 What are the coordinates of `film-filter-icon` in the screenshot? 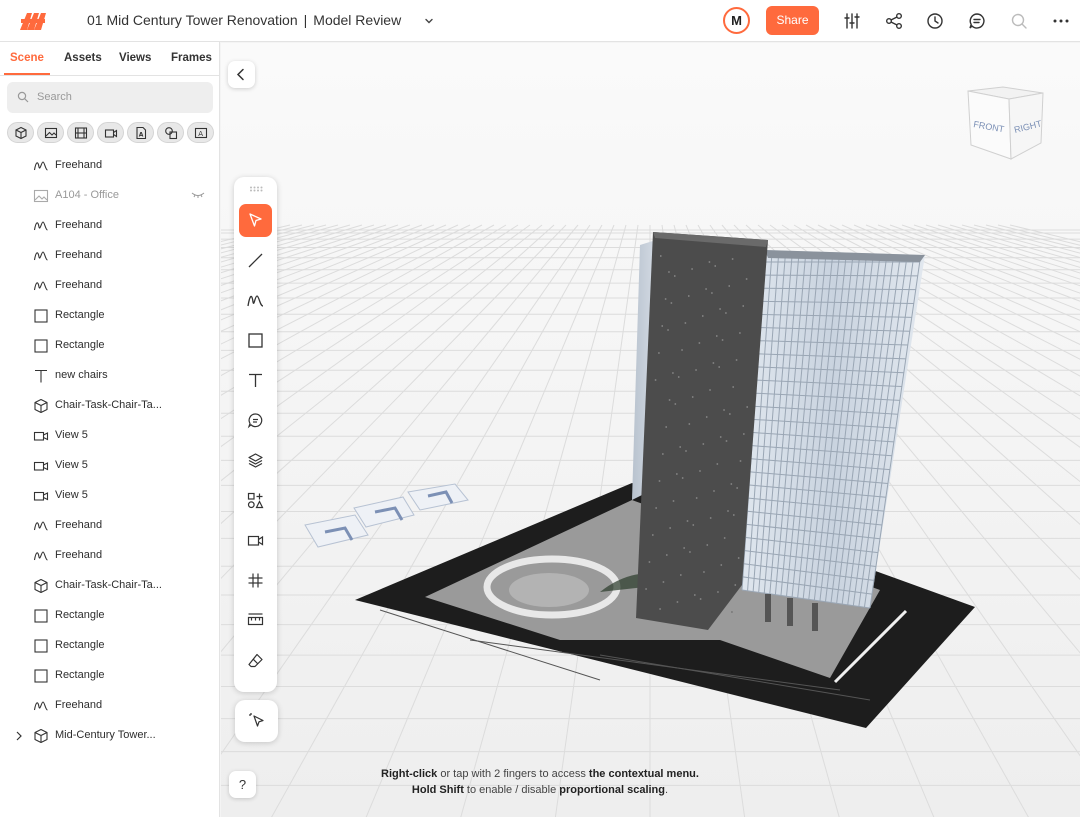 It's located at (80, 132).